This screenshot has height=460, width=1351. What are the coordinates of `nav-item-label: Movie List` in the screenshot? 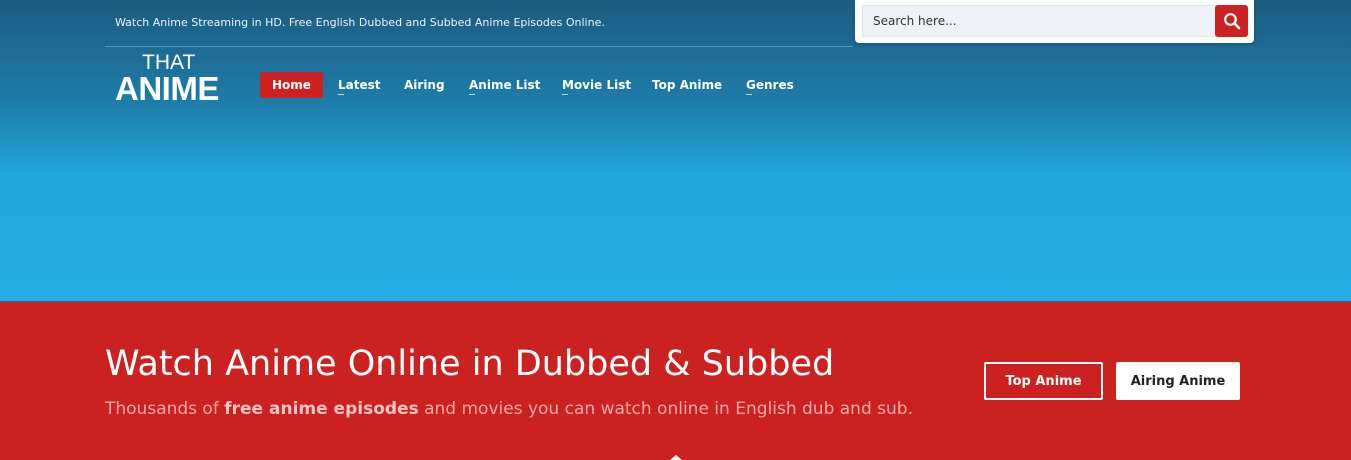 It's located at (597, 85).